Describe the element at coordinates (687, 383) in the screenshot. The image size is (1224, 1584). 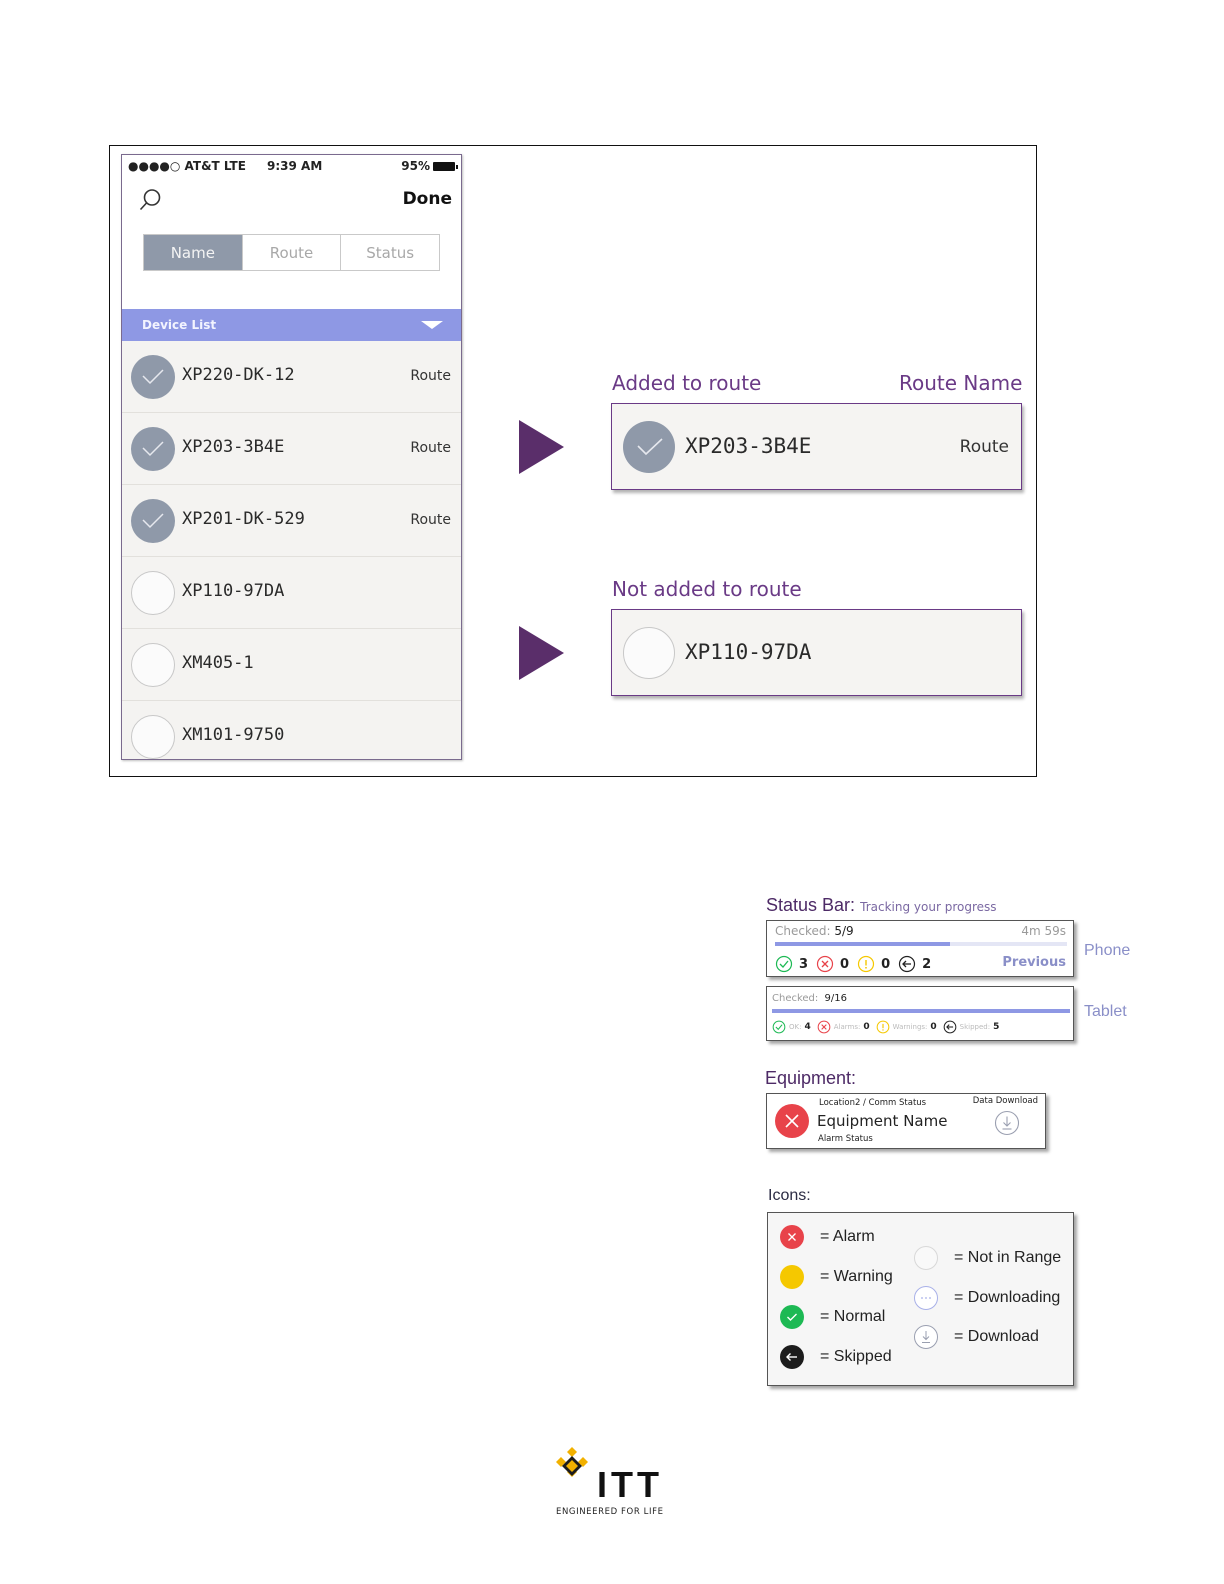
I see `added-to-route-label: Added to route` at that location.